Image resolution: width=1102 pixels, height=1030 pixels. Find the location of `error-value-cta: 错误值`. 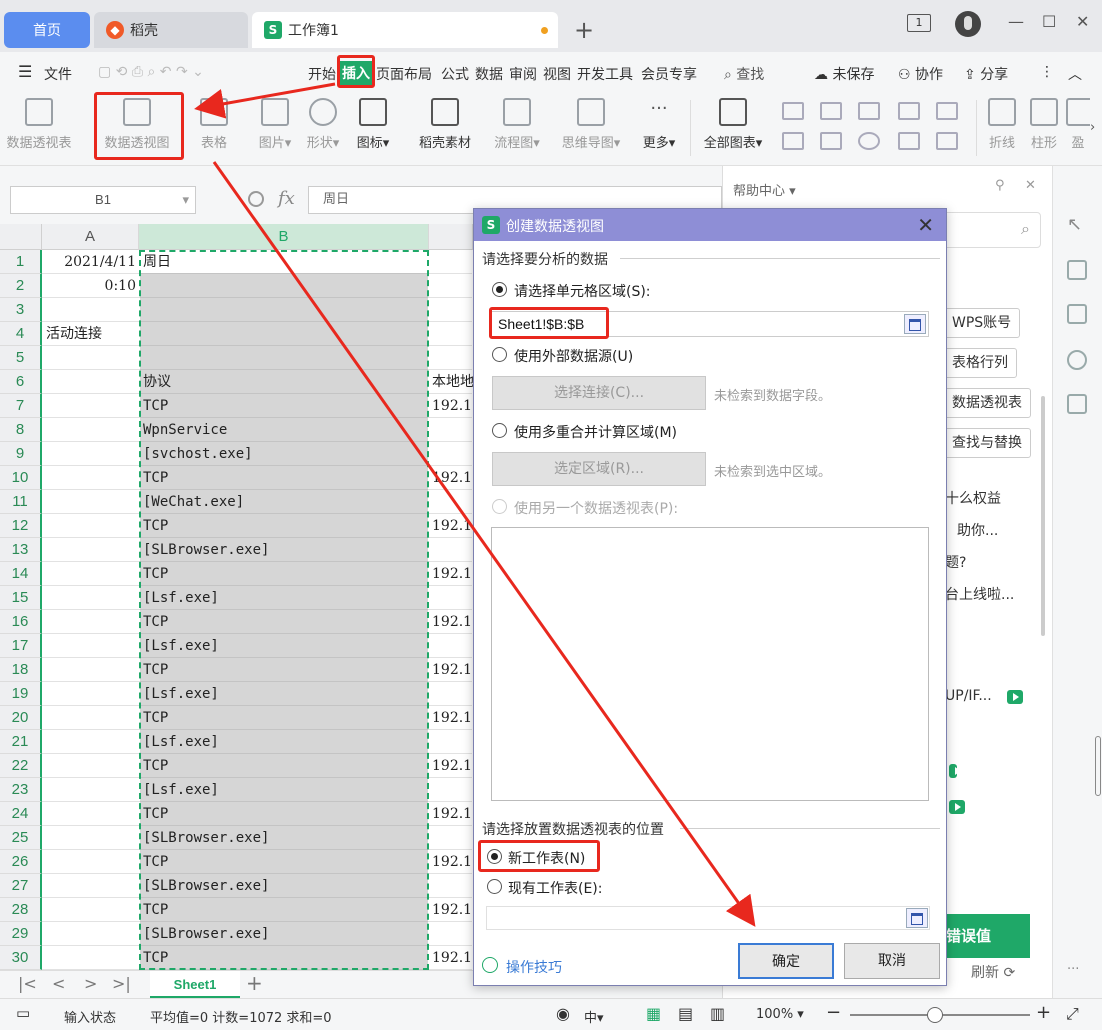

error-value-cta: 错误值 is located at coordinates (985, 936).